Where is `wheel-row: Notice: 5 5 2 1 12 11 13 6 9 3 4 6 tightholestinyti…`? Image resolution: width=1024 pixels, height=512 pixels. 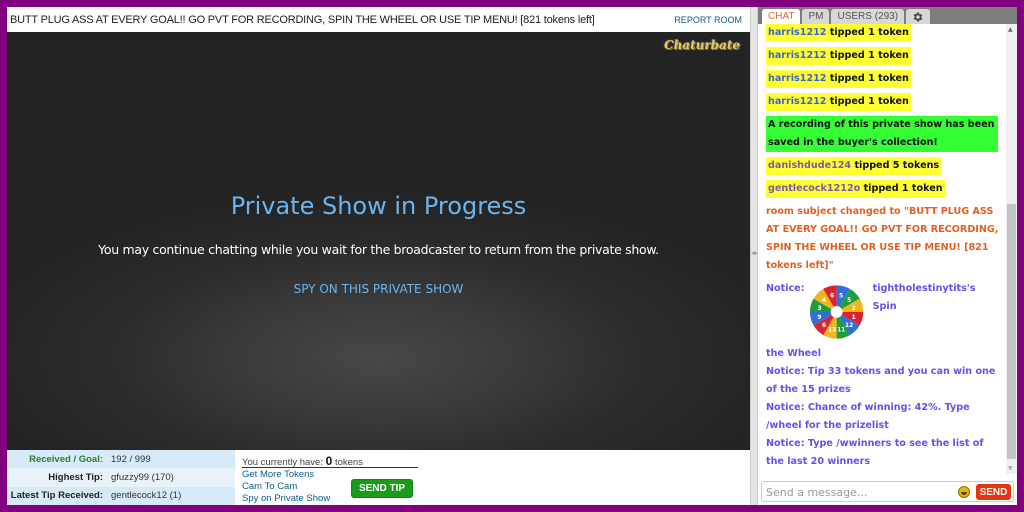 wheel-row: Notice: 5 5 2 1 12 11 13 6 9 3 4 6 tightholestinyti… is located at coordinates (883, 312).